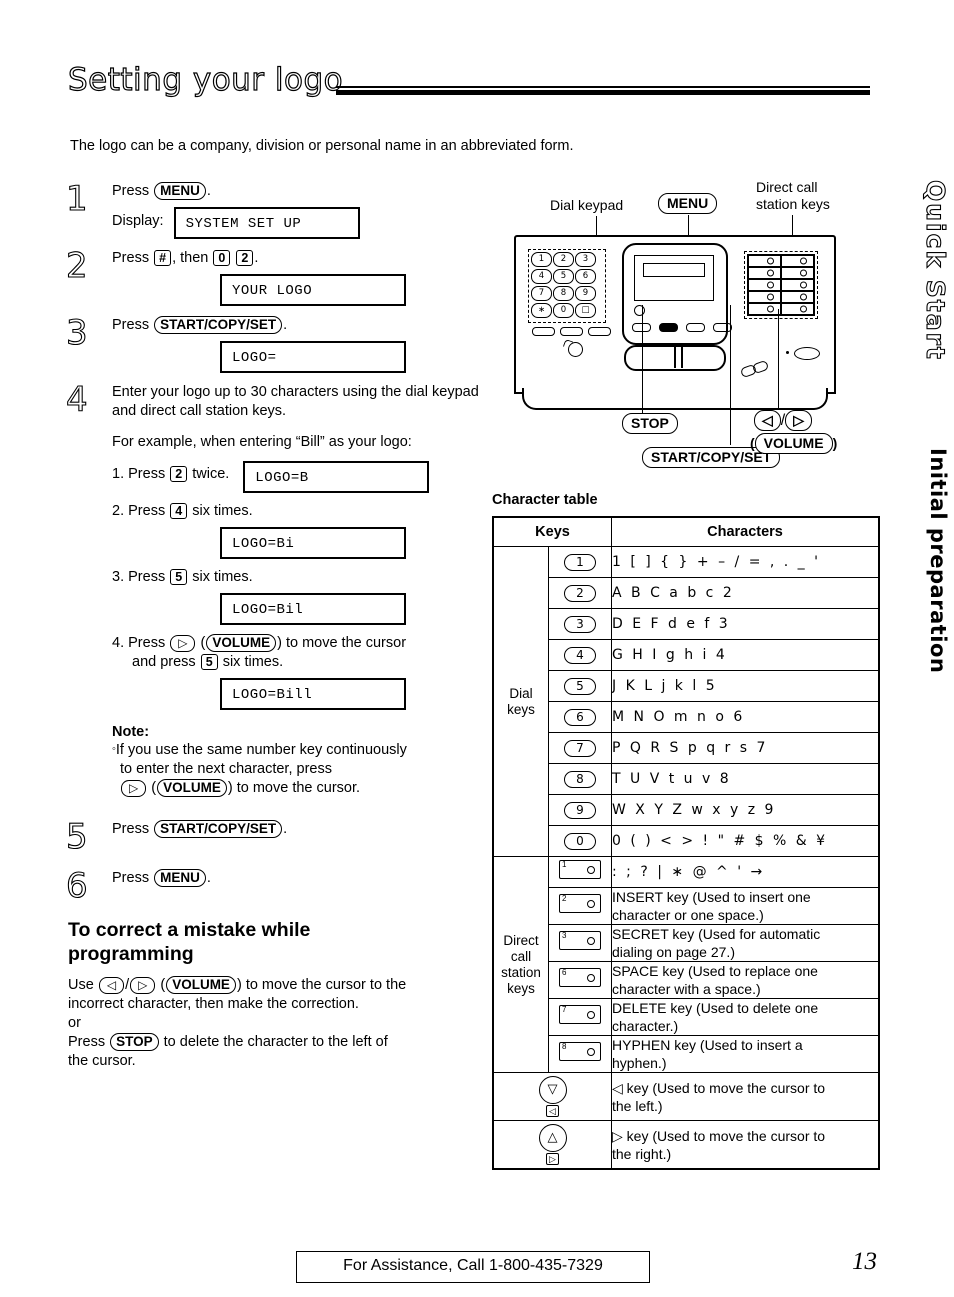 The height and width of the screenshot is (1297, 954). What do you see at coordinates (541, 259) in the screenshot?
I see `keypad-key-1: 1` at bounding box center [541, 259].